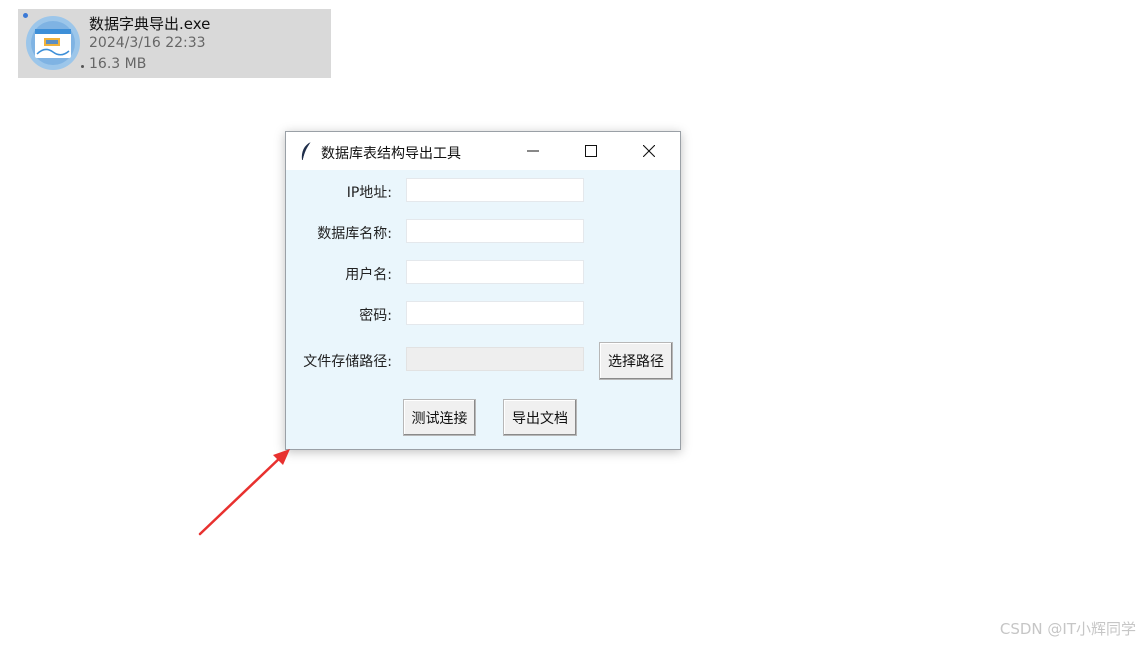  I want to click on file-date: 2024/3/16 22:33, so click(147, 43).